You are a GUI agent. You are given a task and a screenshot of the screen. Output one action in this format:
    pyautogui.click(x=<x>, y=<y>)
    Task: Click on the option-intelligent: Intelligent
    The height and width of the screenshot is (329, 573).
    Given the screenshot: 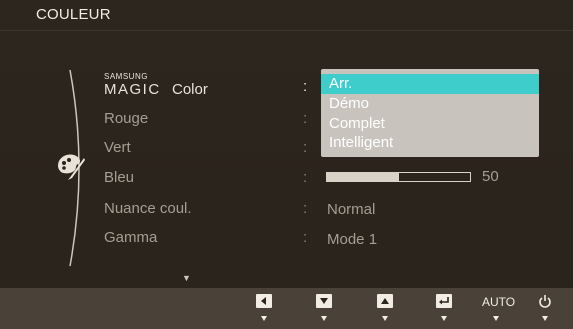 What is the action you would take?
    pyautogui.click(x=430, y=143)
    